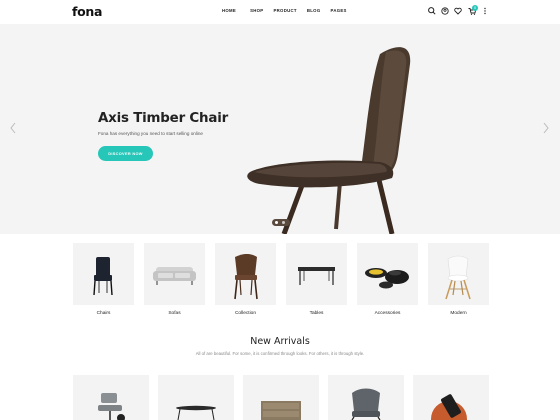  What do you see at coordinates (245, 313) in the screenshot?
I see `category-label: Collection` at bounding box center [245, 313].